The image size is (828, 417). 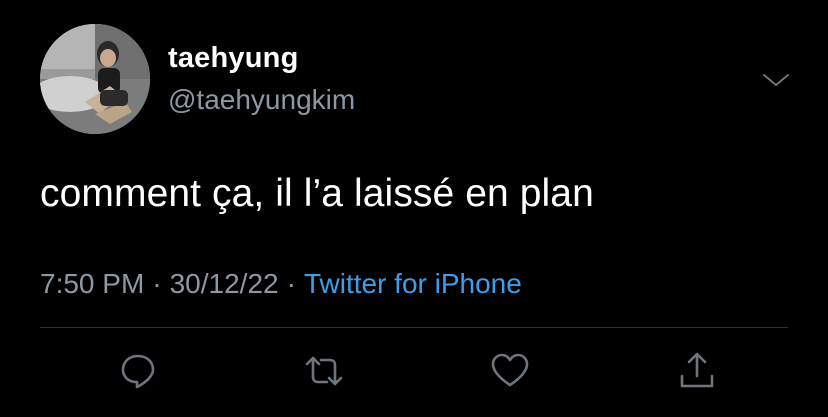 I want to click on chevron-down-icon, so click(x=776, y=80).